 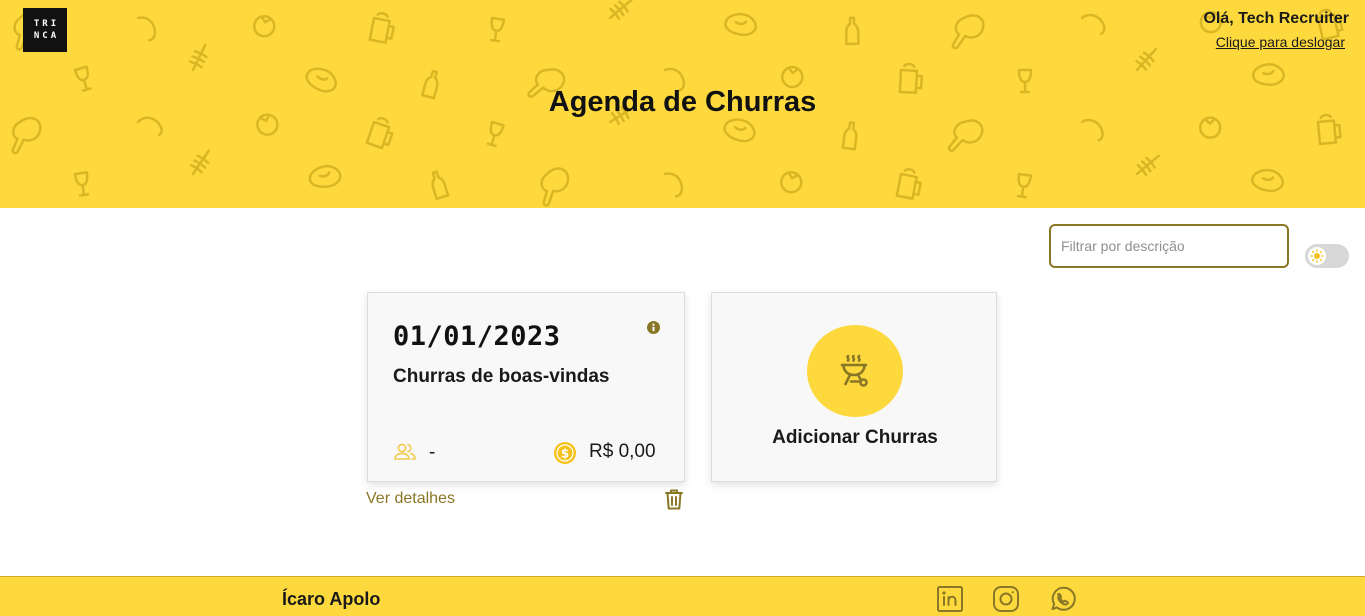 What do you see at coordinates (1006, 599) in the screenshot?
I see `instagram-icon` at bounding box center [1006, 599].